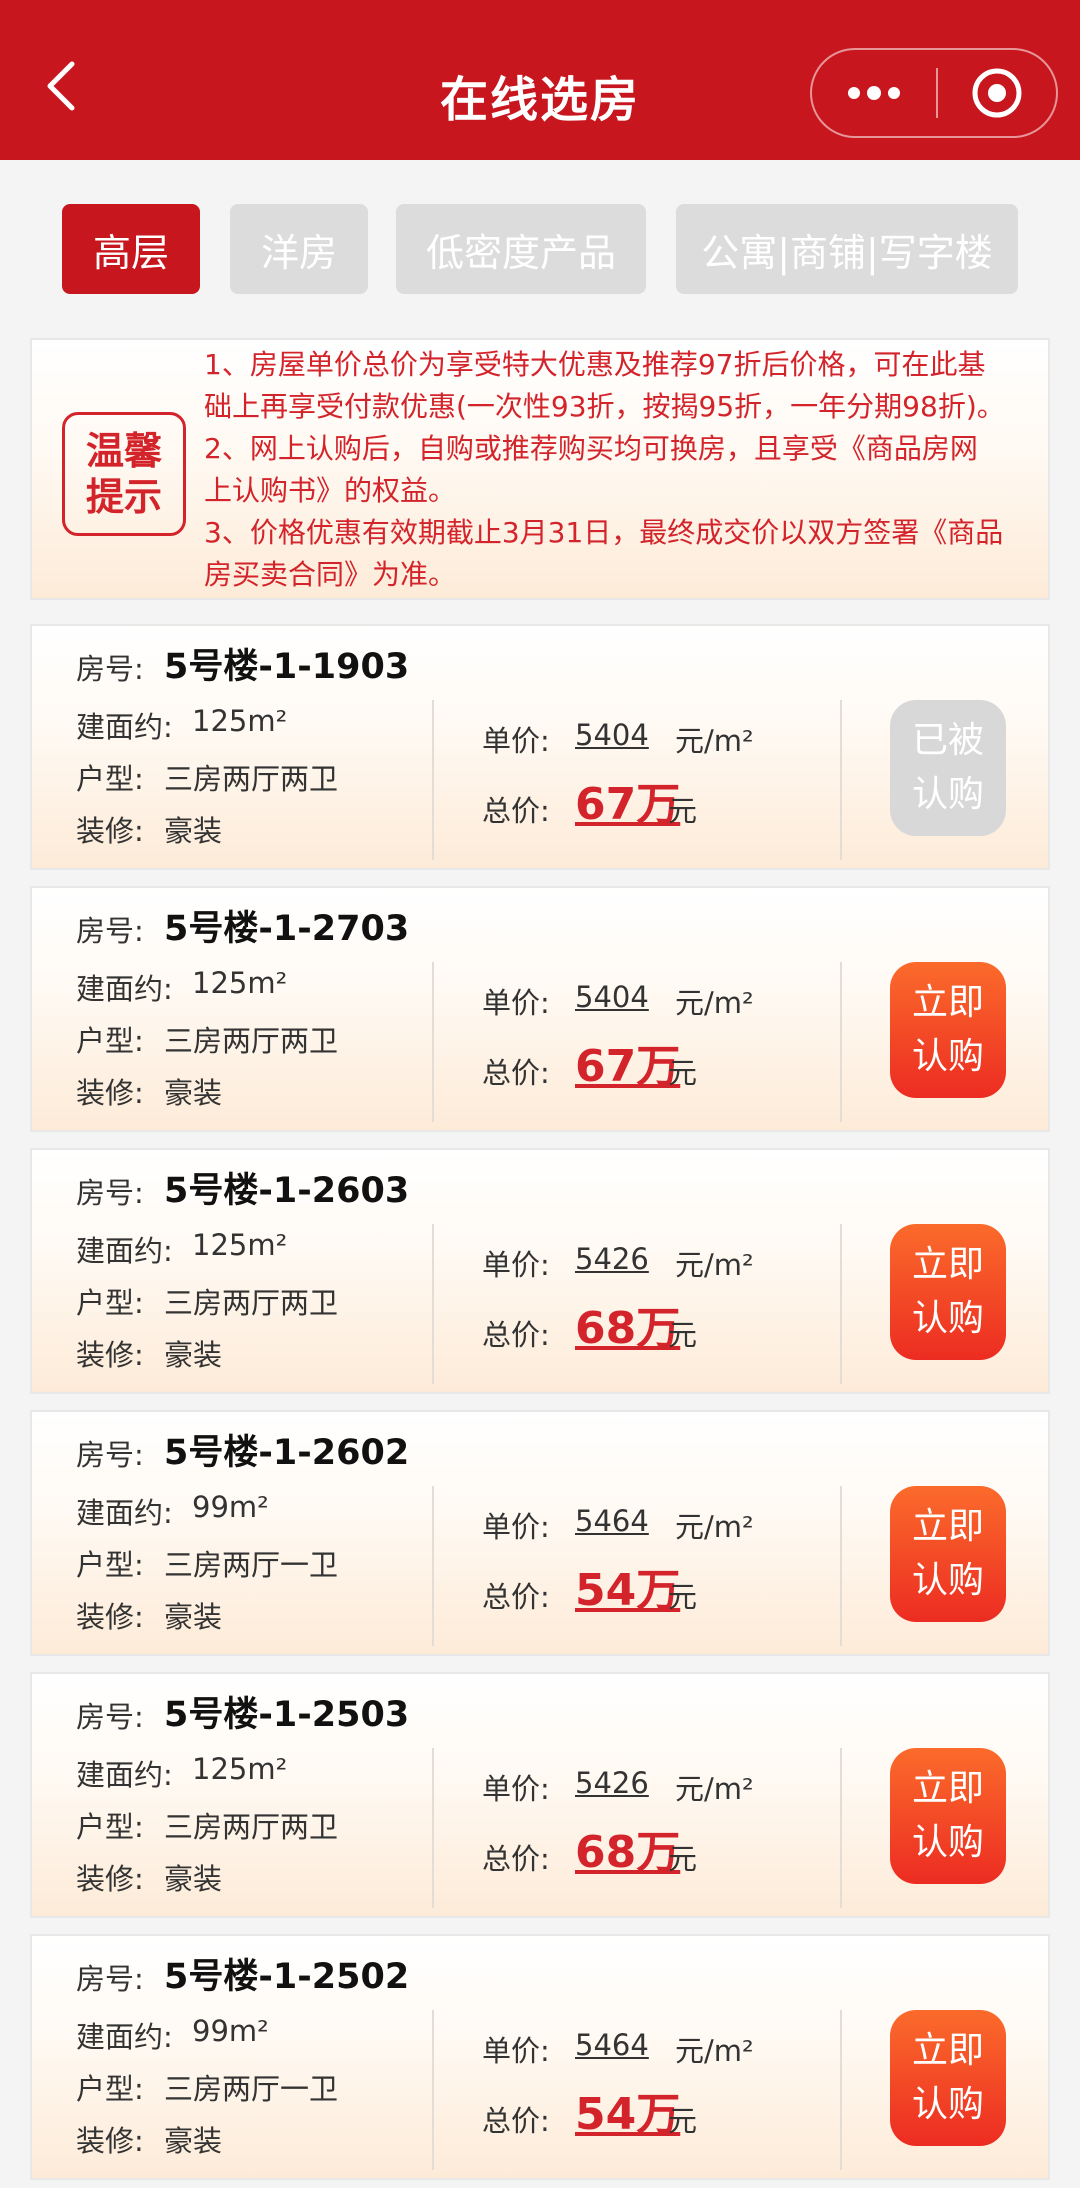 The image size is (1080, 2188). I want to click on notice-badge: 温馨 提示, so click(124, 474).